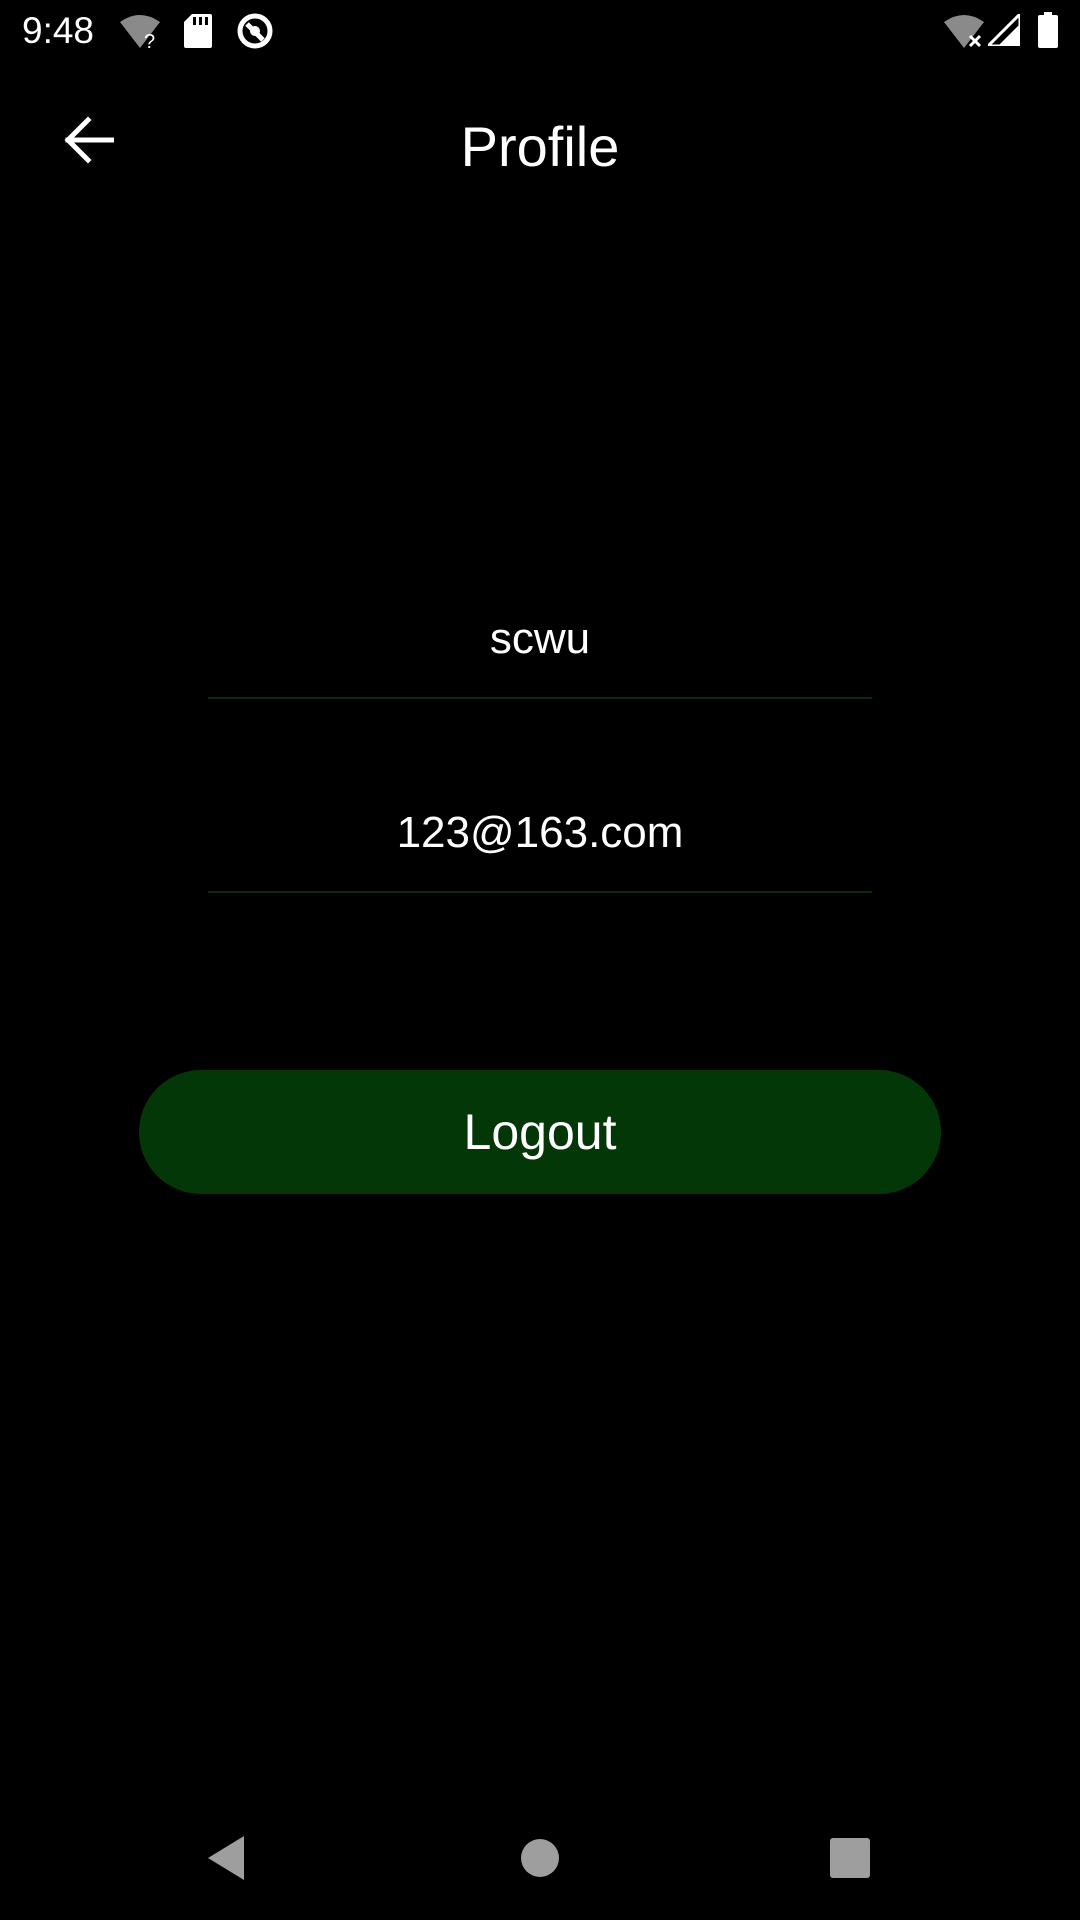 The height and width of the screenshot is (1920, 1080). I want to click on back-triangle-icon, so click(226, 1860).